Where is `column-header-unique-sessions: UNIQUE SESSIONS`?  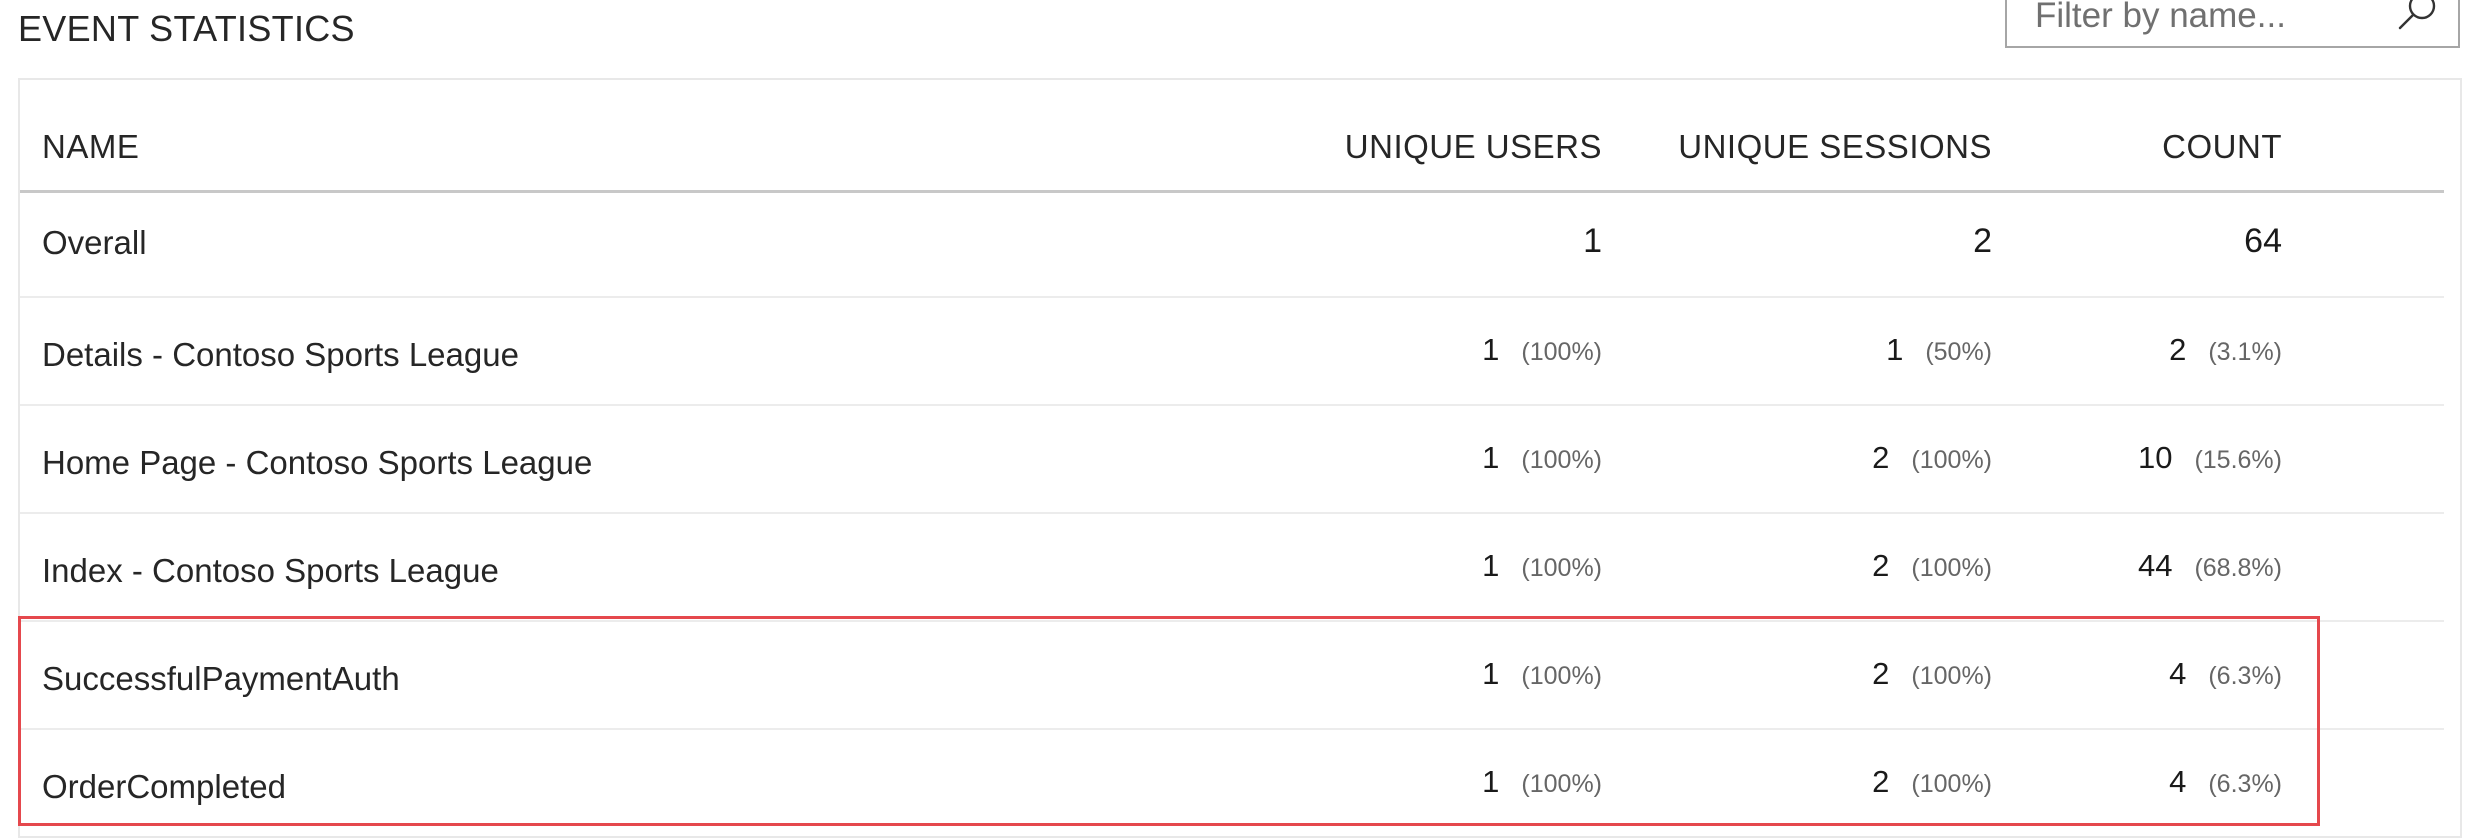 column-header-unique-sessions: UNIQUE SESSIONS is located at coordinates (1835, 147).